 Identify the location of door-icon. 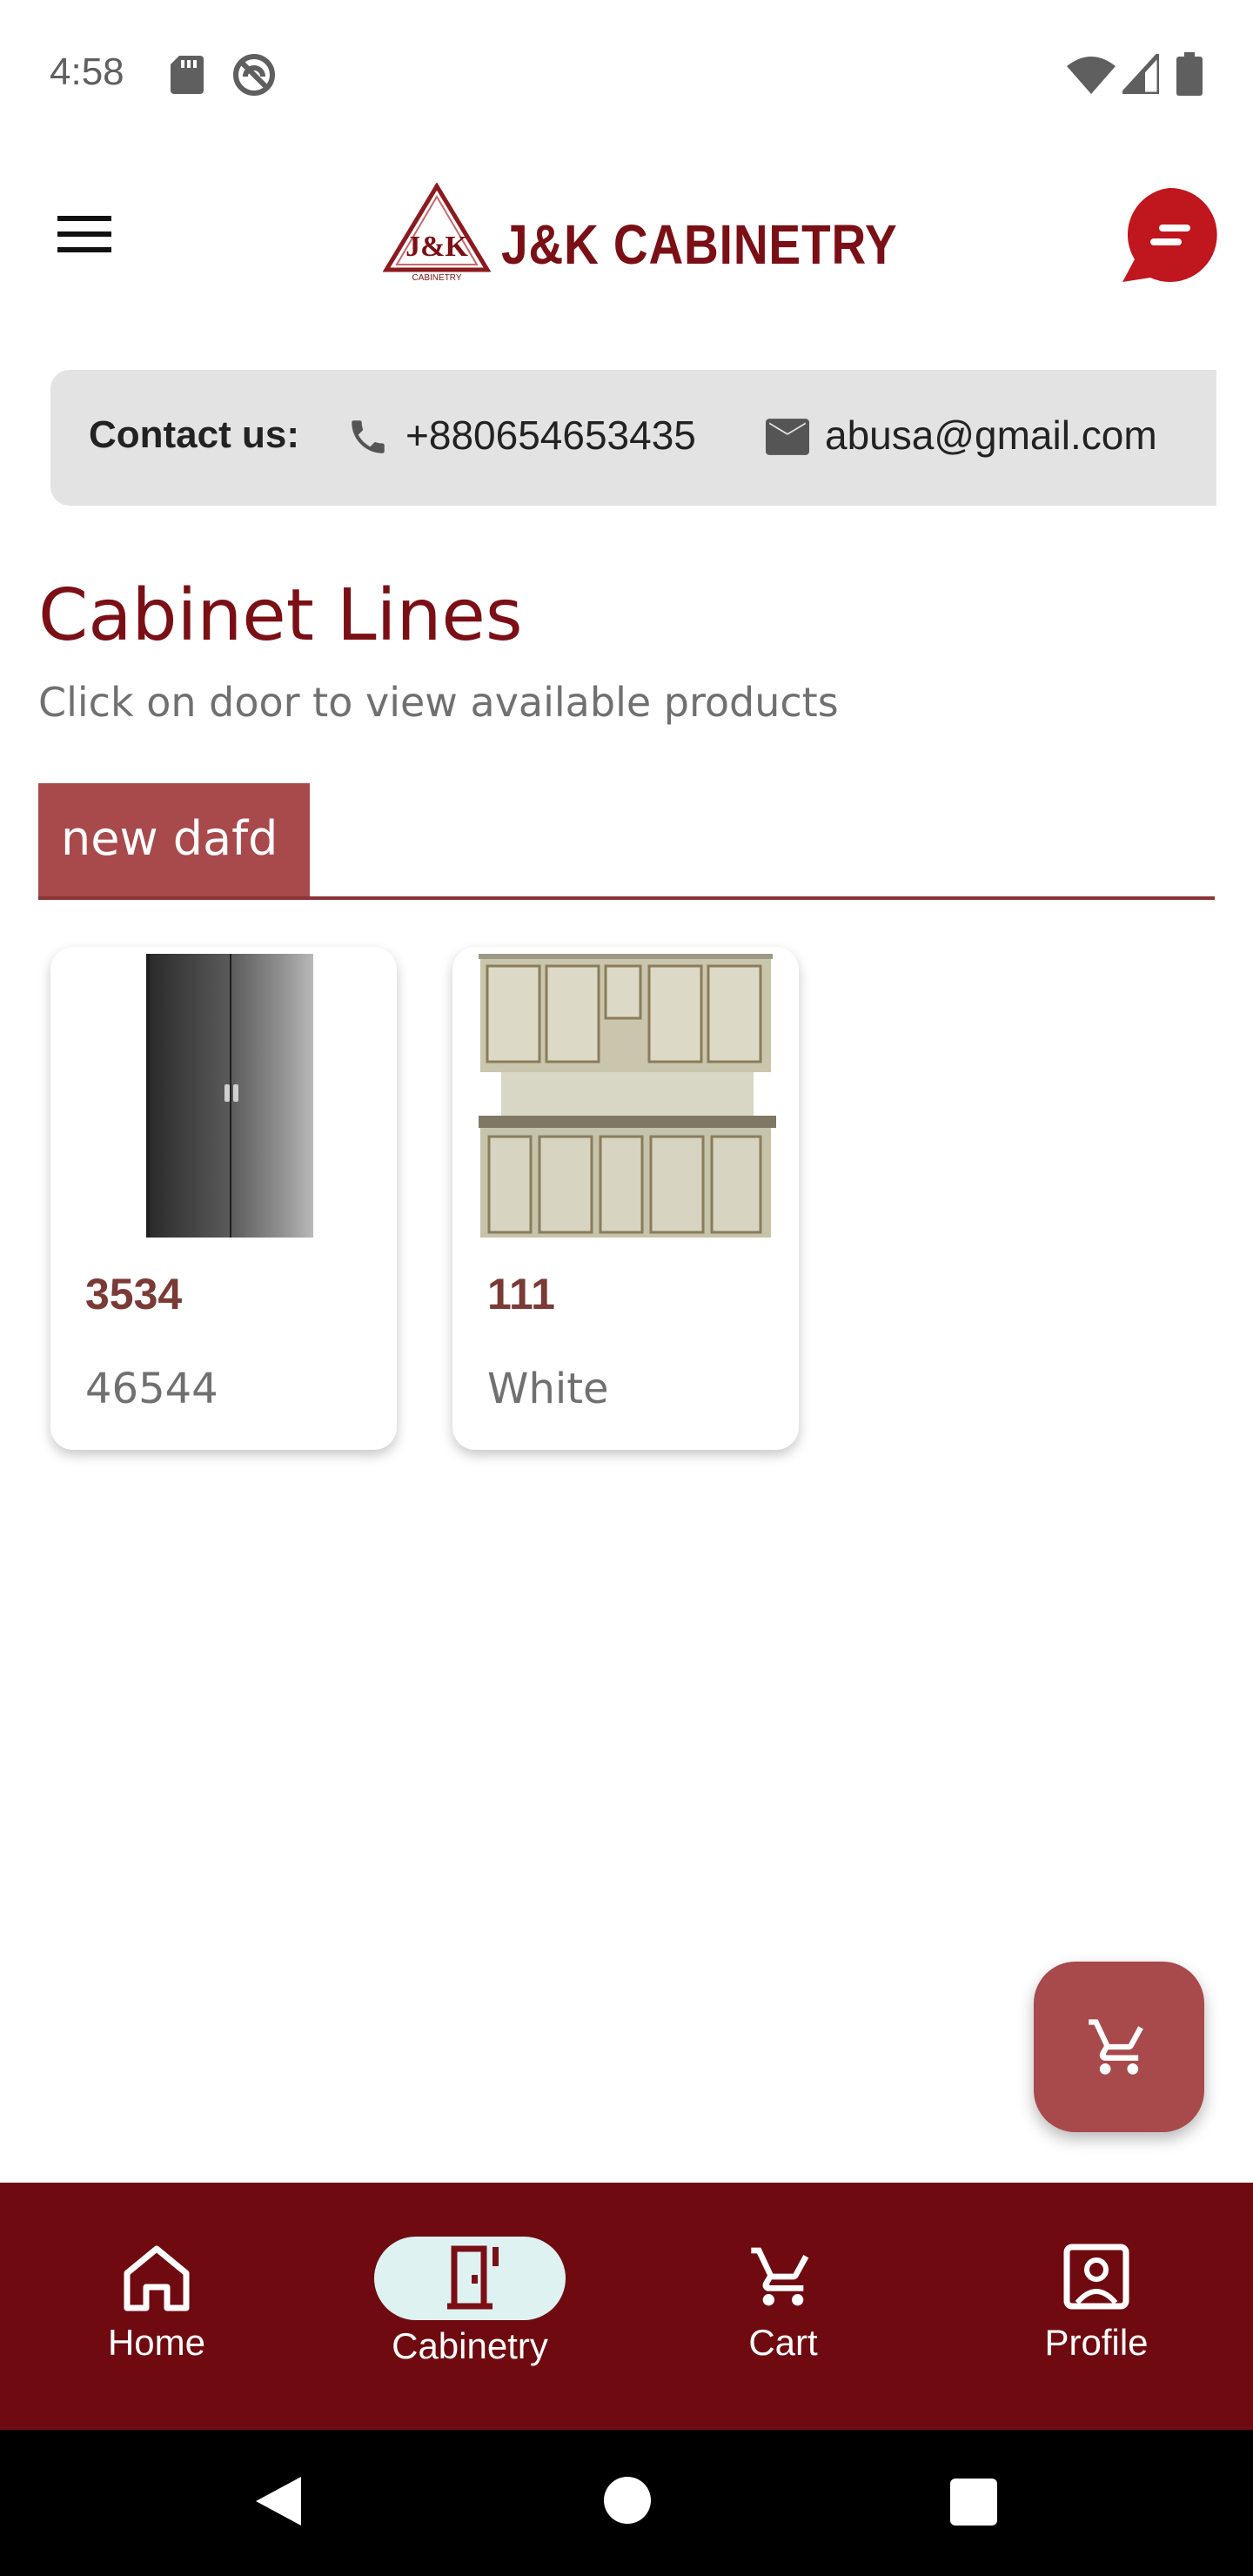
(473, 2277).